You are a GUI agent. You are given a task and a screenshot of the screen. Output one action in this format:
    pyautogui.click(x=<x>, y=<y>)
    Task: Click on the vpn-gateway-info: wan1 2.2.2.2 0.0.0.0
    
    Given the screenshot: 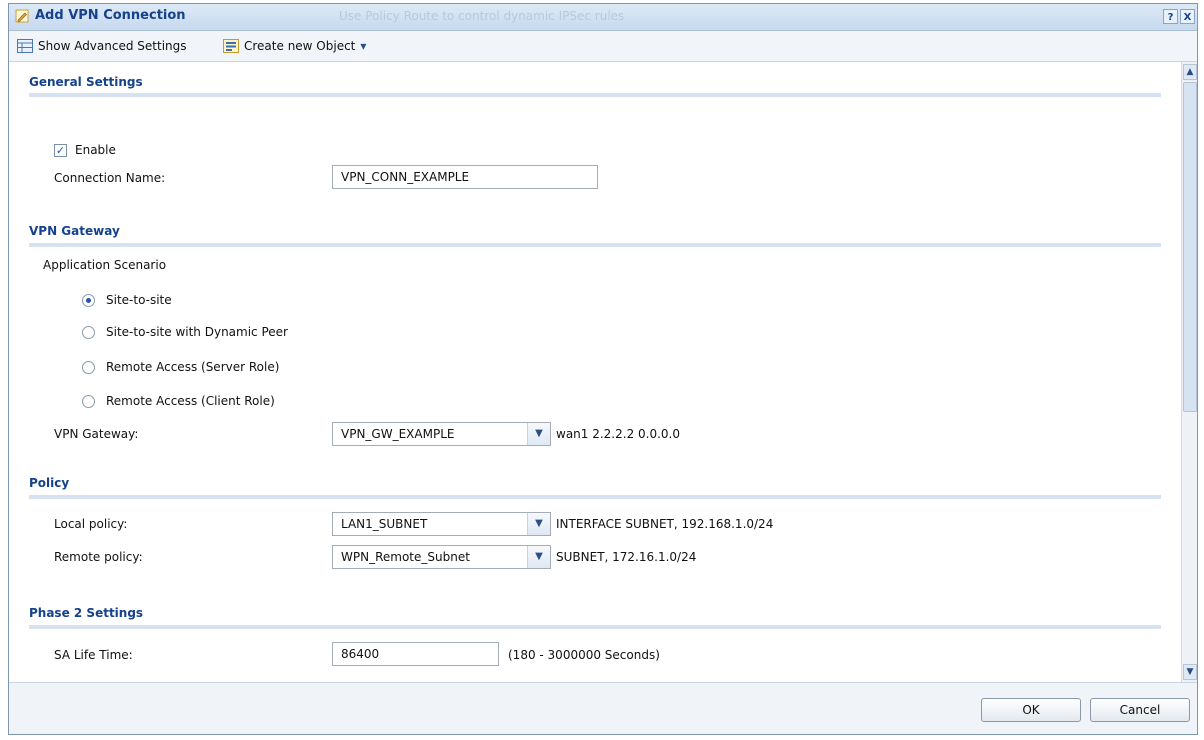 What is the action you would take?
    pyautogui.click(x=618, y=434)
    